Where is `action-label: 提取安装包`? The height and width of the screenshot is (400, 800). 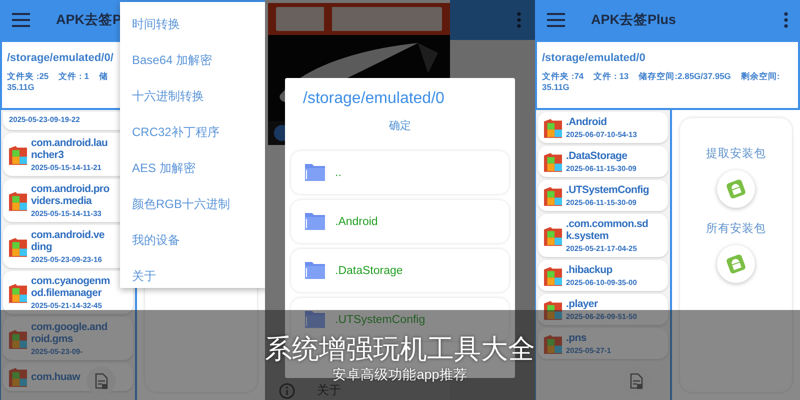
action-label: 提取安装包 is located at coordinates (736, 153).